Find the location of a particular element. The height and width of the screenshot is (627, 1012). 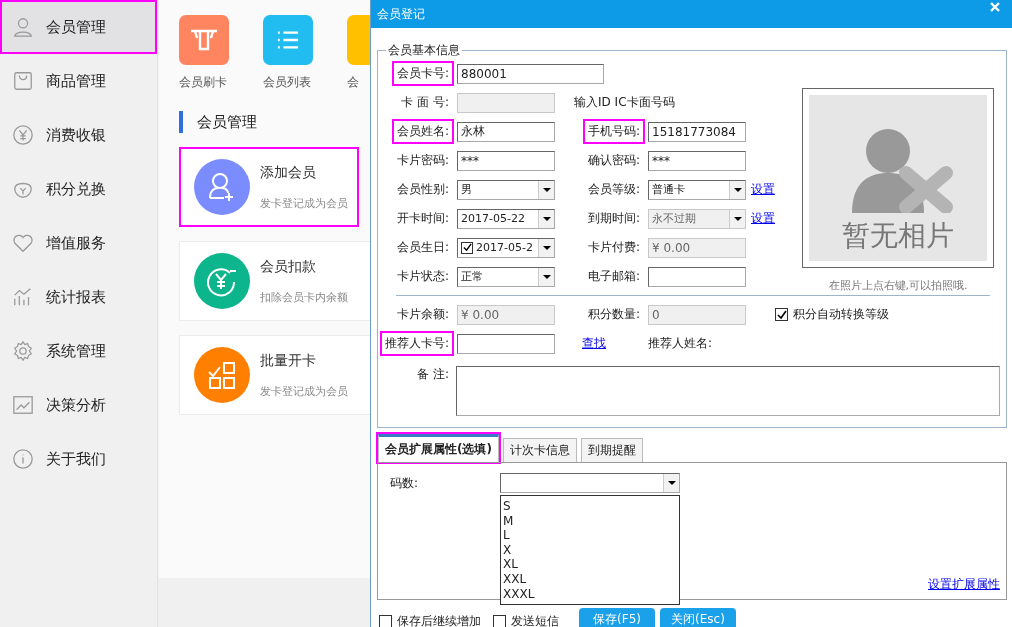

yen-icon is located at coordinates (23, 135).